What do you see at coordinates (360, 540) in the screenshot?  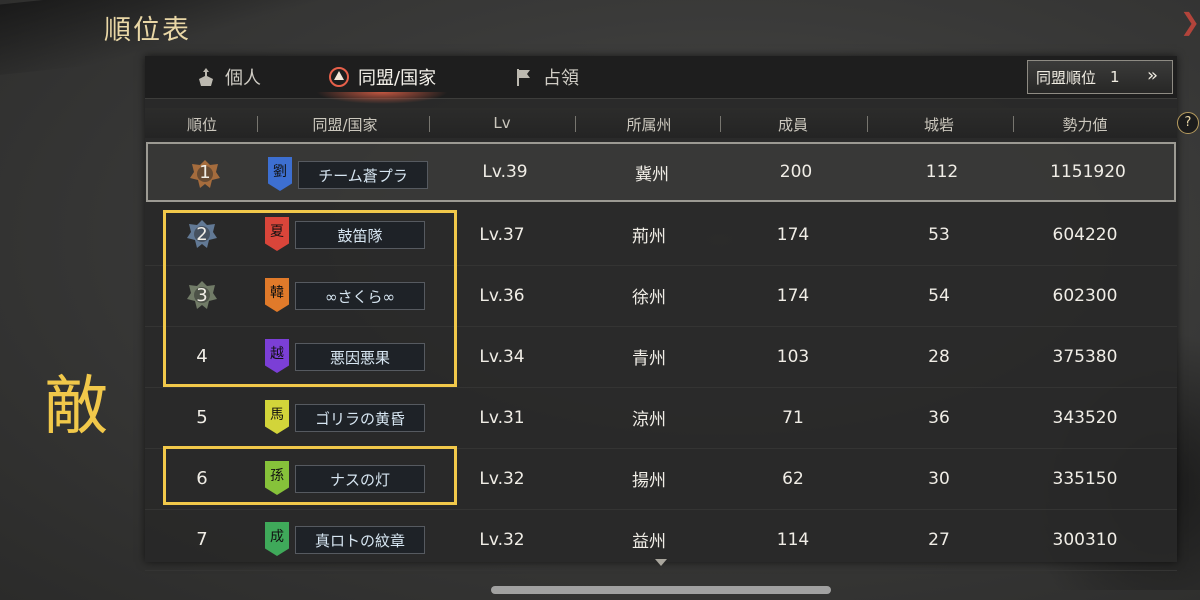 I see `alliance-name: 真ロトの紋章` at bounding box center [360, 540].